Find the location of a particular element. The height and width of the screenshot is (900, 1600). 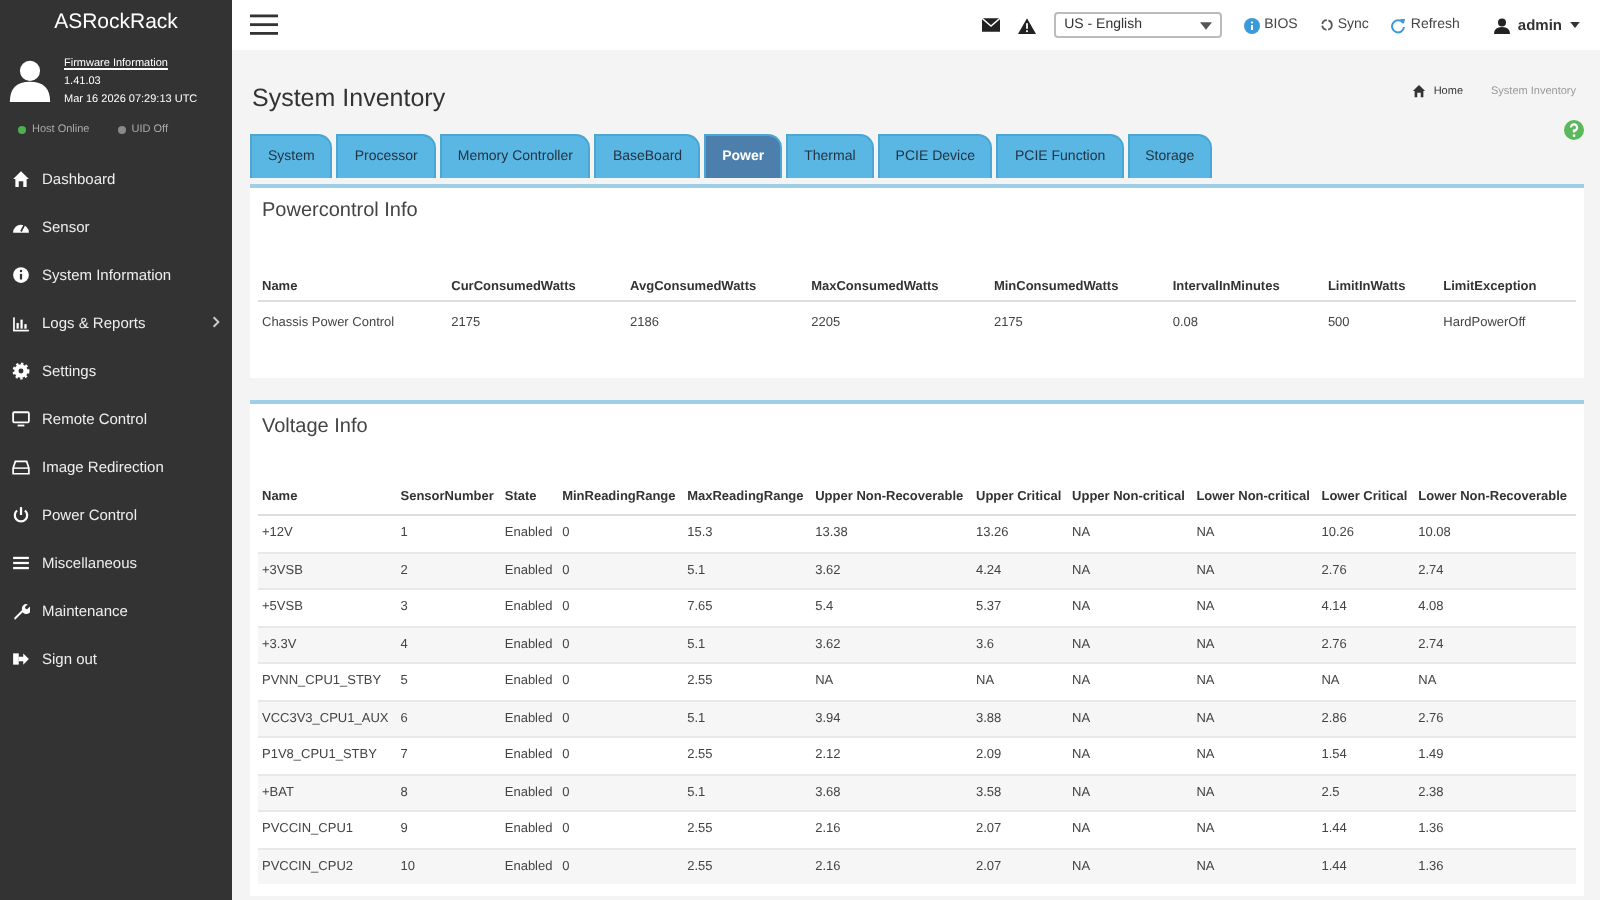

monitor-icon is located at coordinates (21, 418).